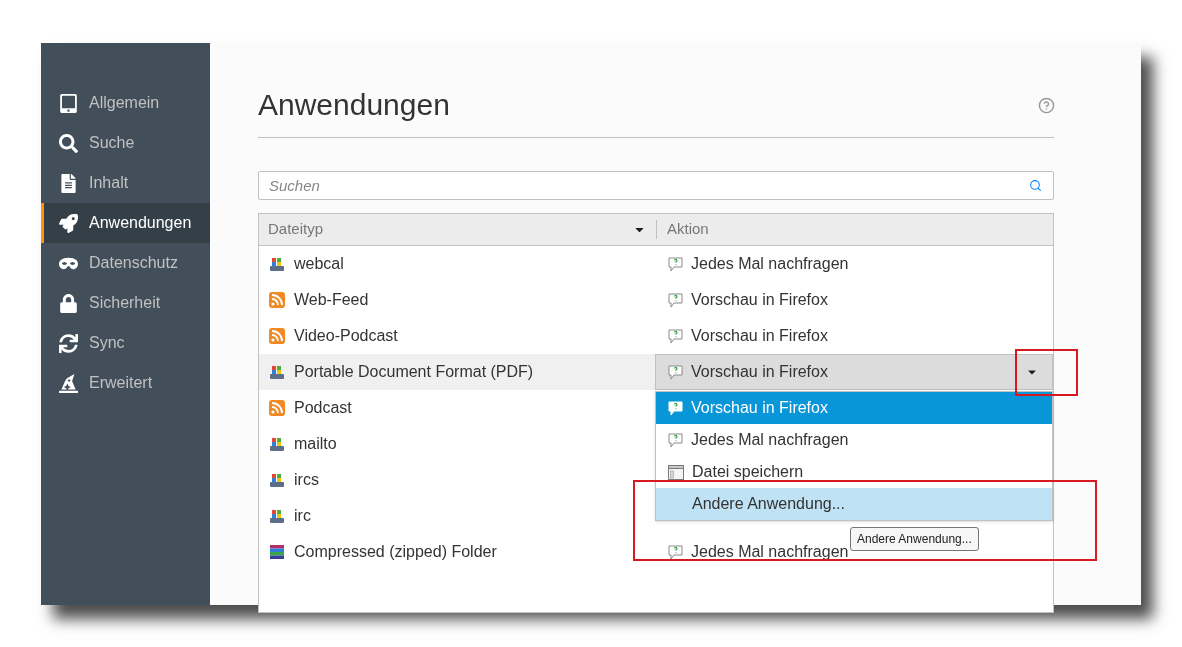 The width and height of the screenshot is (1182, 647). Describe the element at coordinates (68, 183) in the screenshot. I see `document-icon` at that location.